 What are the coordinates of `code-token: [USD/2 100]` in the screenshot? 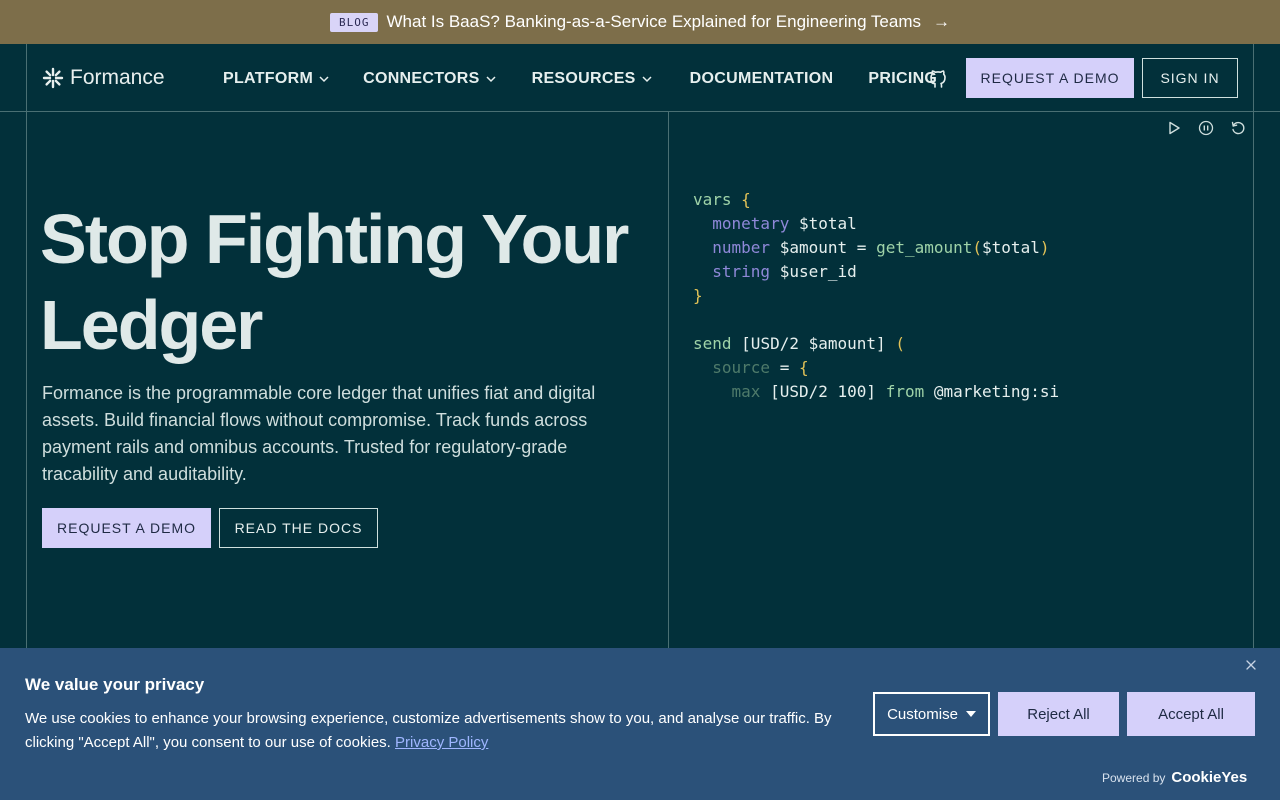 It's located at (823, 391).